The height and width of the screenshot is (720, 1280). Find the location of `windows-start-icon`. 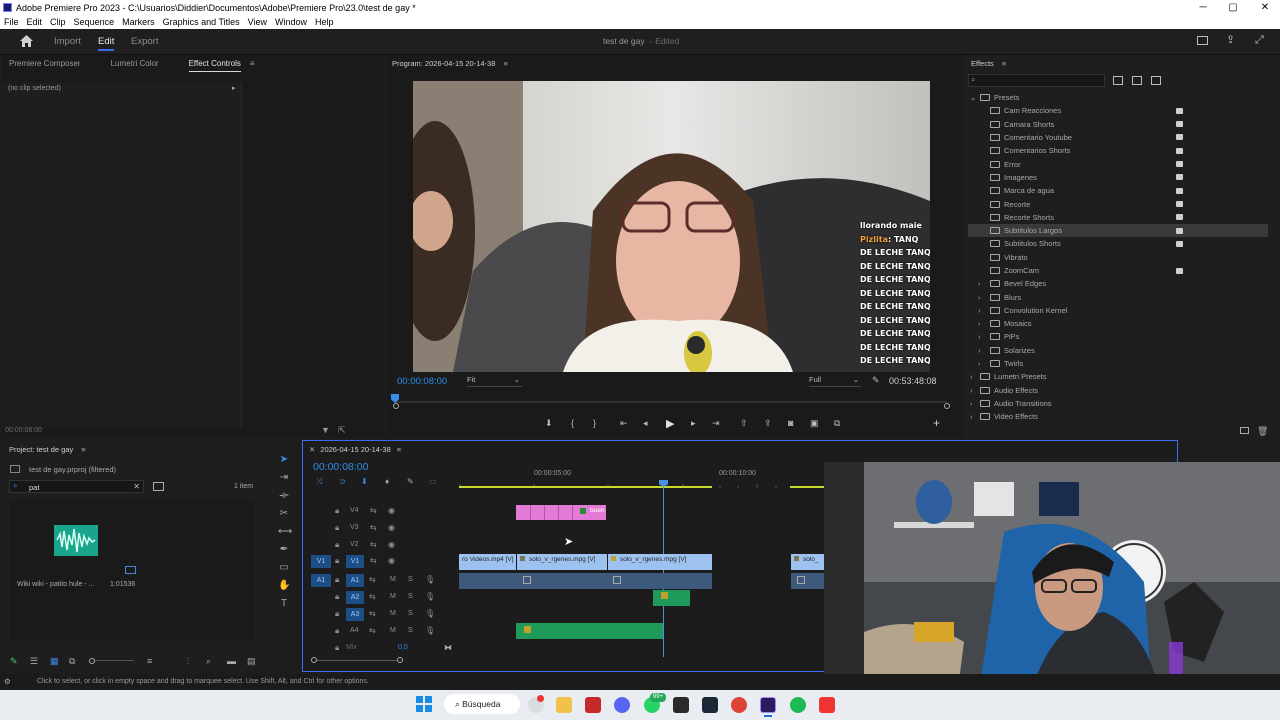

windows-start-icon is located at coordinates (424, 704).